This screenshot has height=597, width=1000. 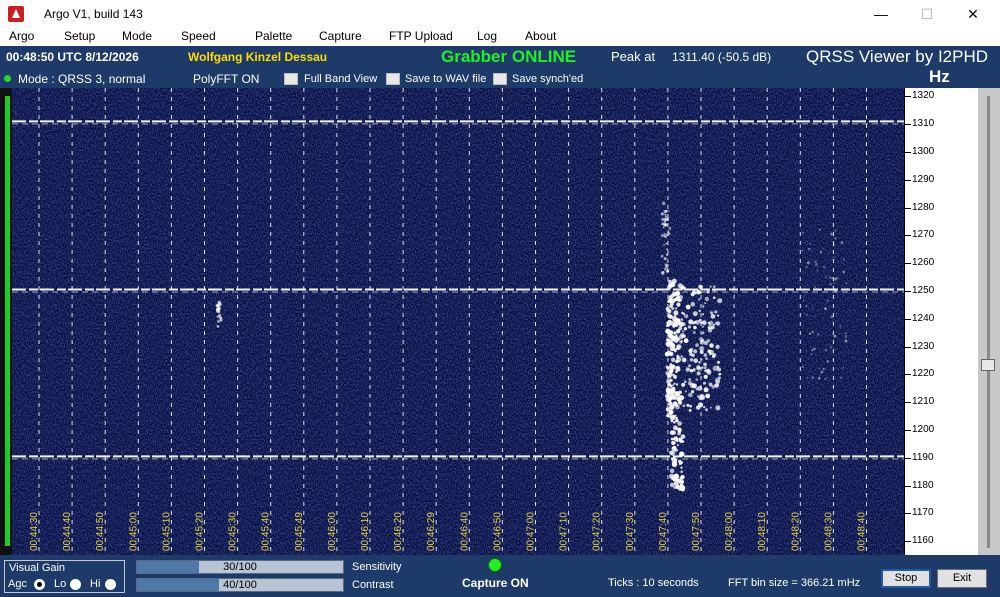 I want to click on stop-button: Stop, so click(x=906, y=578).